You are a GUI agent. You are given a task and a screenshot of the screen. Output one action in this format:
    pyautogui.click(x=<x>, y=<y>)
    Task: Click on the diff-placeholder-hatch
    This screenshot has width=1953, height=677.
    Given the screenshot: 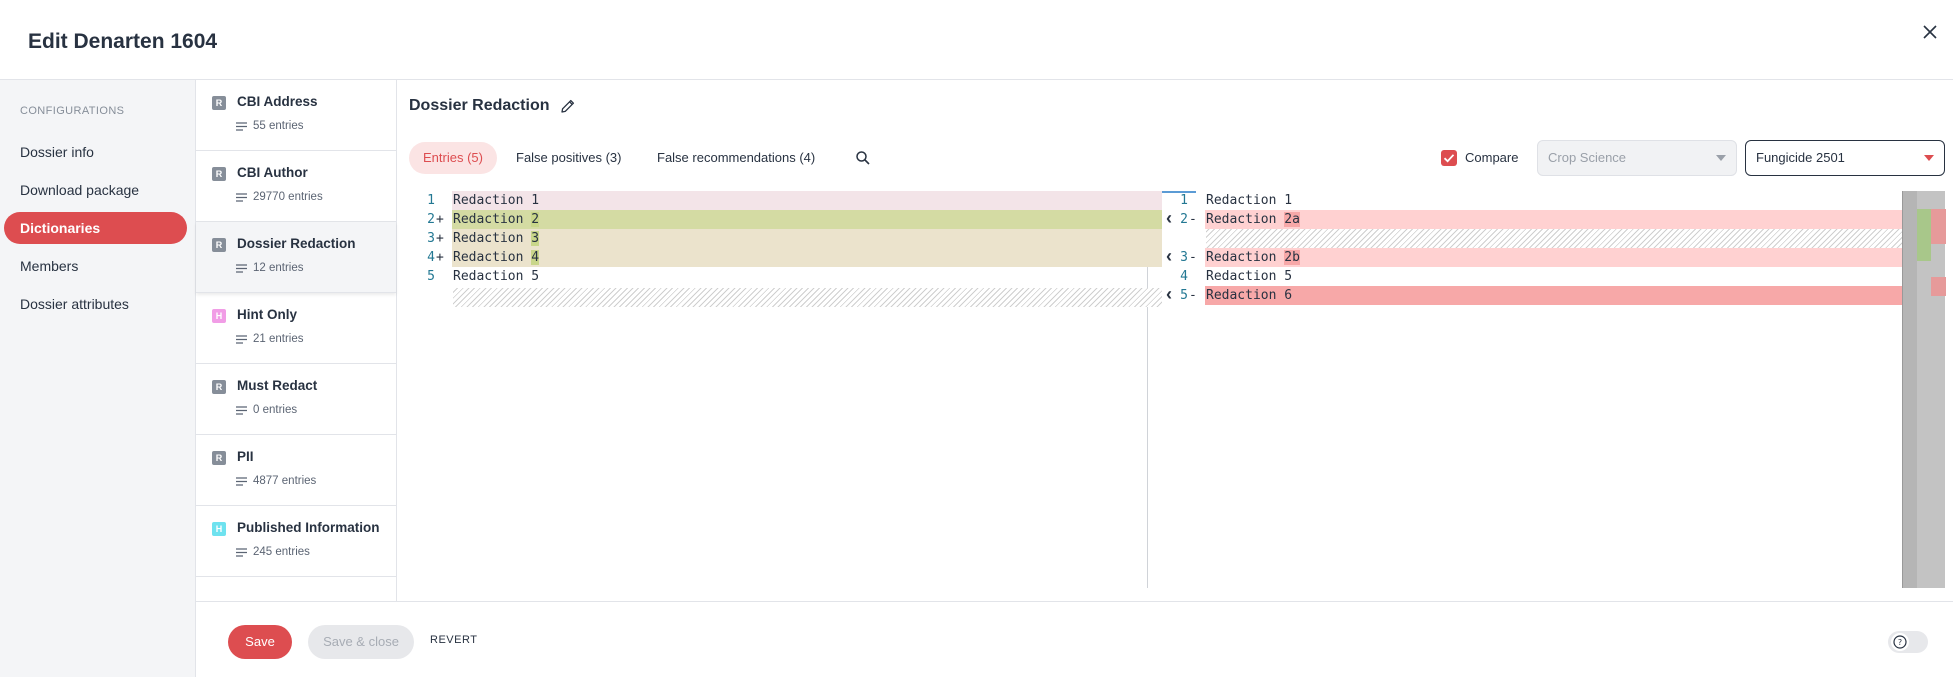 What is the action you would take?
    pyautogui.click(x=1554, y=238)
    